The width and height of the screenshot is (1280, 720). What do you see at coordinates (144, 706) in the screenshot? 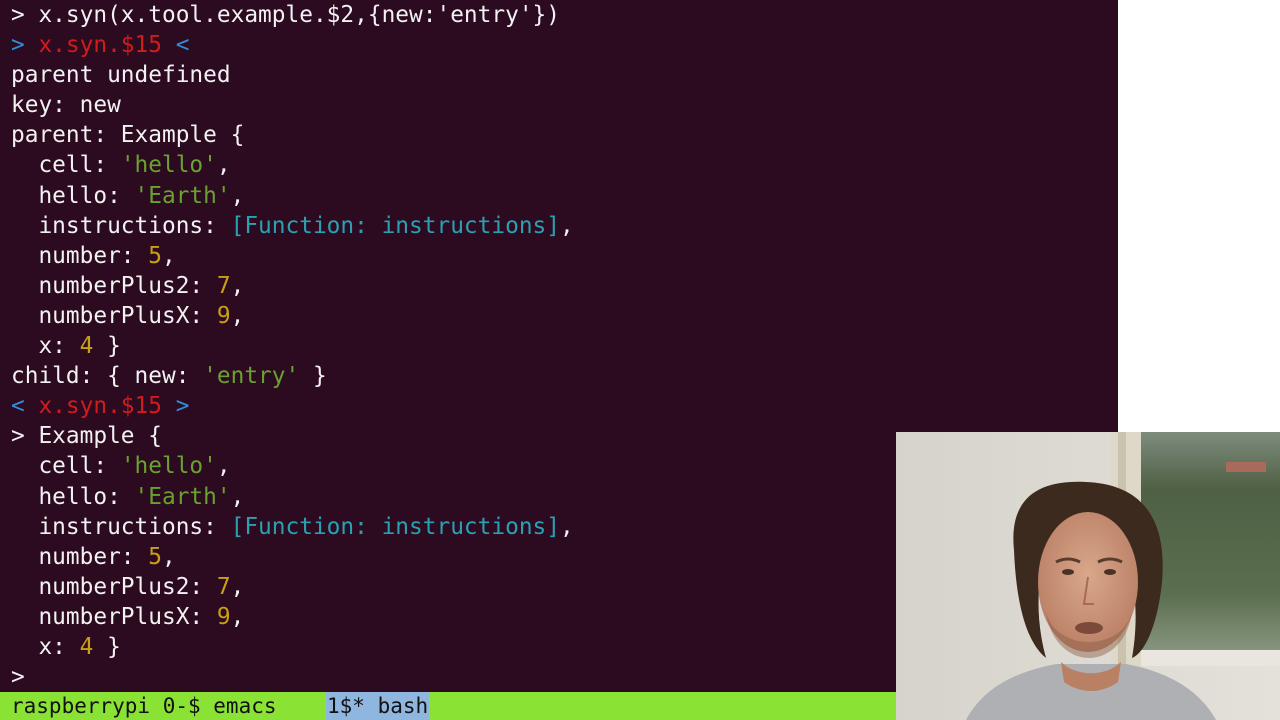
I see `status-session-window: raspberrypi 0-$ emacs` at bounding box center [144, 706].